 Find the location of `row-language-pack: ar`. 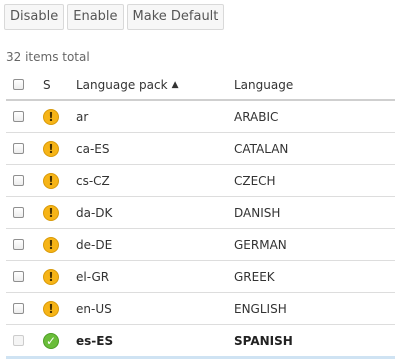

row-language-pack: ar is located at coordinates (82, 116).